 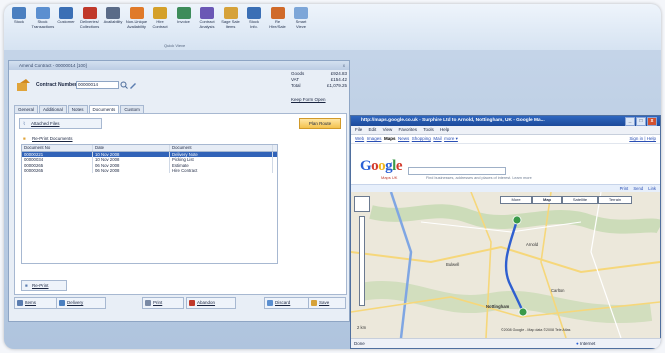 I want to click on map-more-button: More, so click(x=516, y=200).